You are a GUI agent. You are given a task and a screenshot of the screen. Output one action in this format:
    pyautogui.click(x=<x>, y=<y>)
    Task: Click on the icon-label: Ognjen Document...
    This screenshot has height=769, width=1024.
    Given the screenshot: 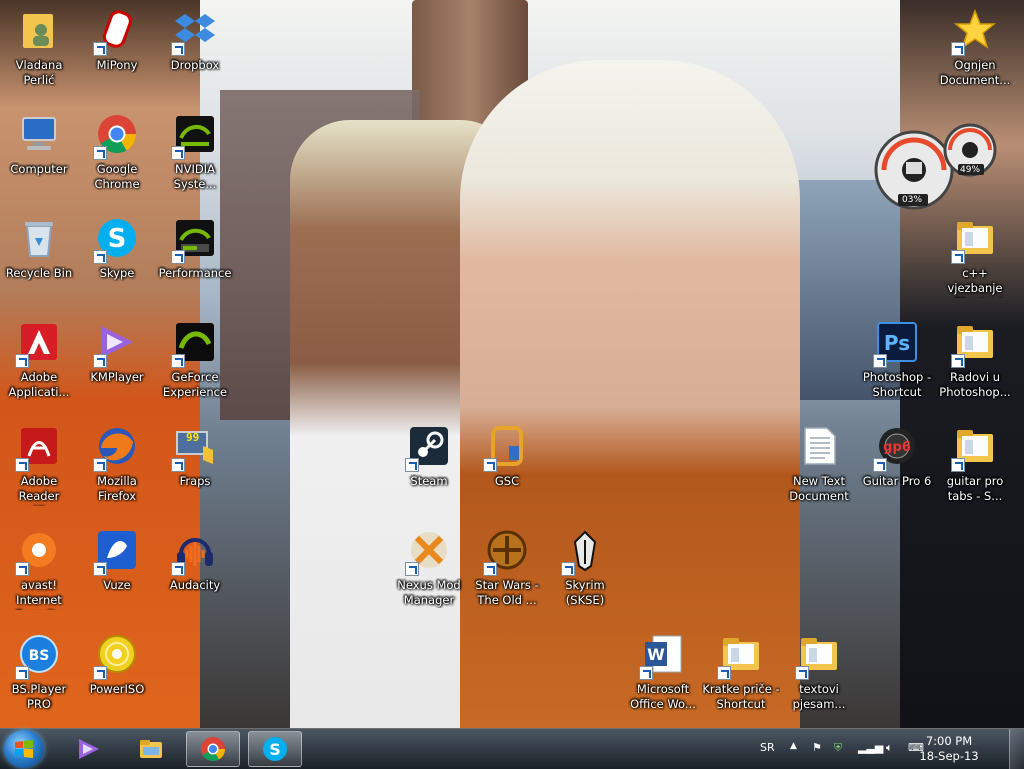 What is the action you would take?
    pyautogui.click(x=975, y=72)
    